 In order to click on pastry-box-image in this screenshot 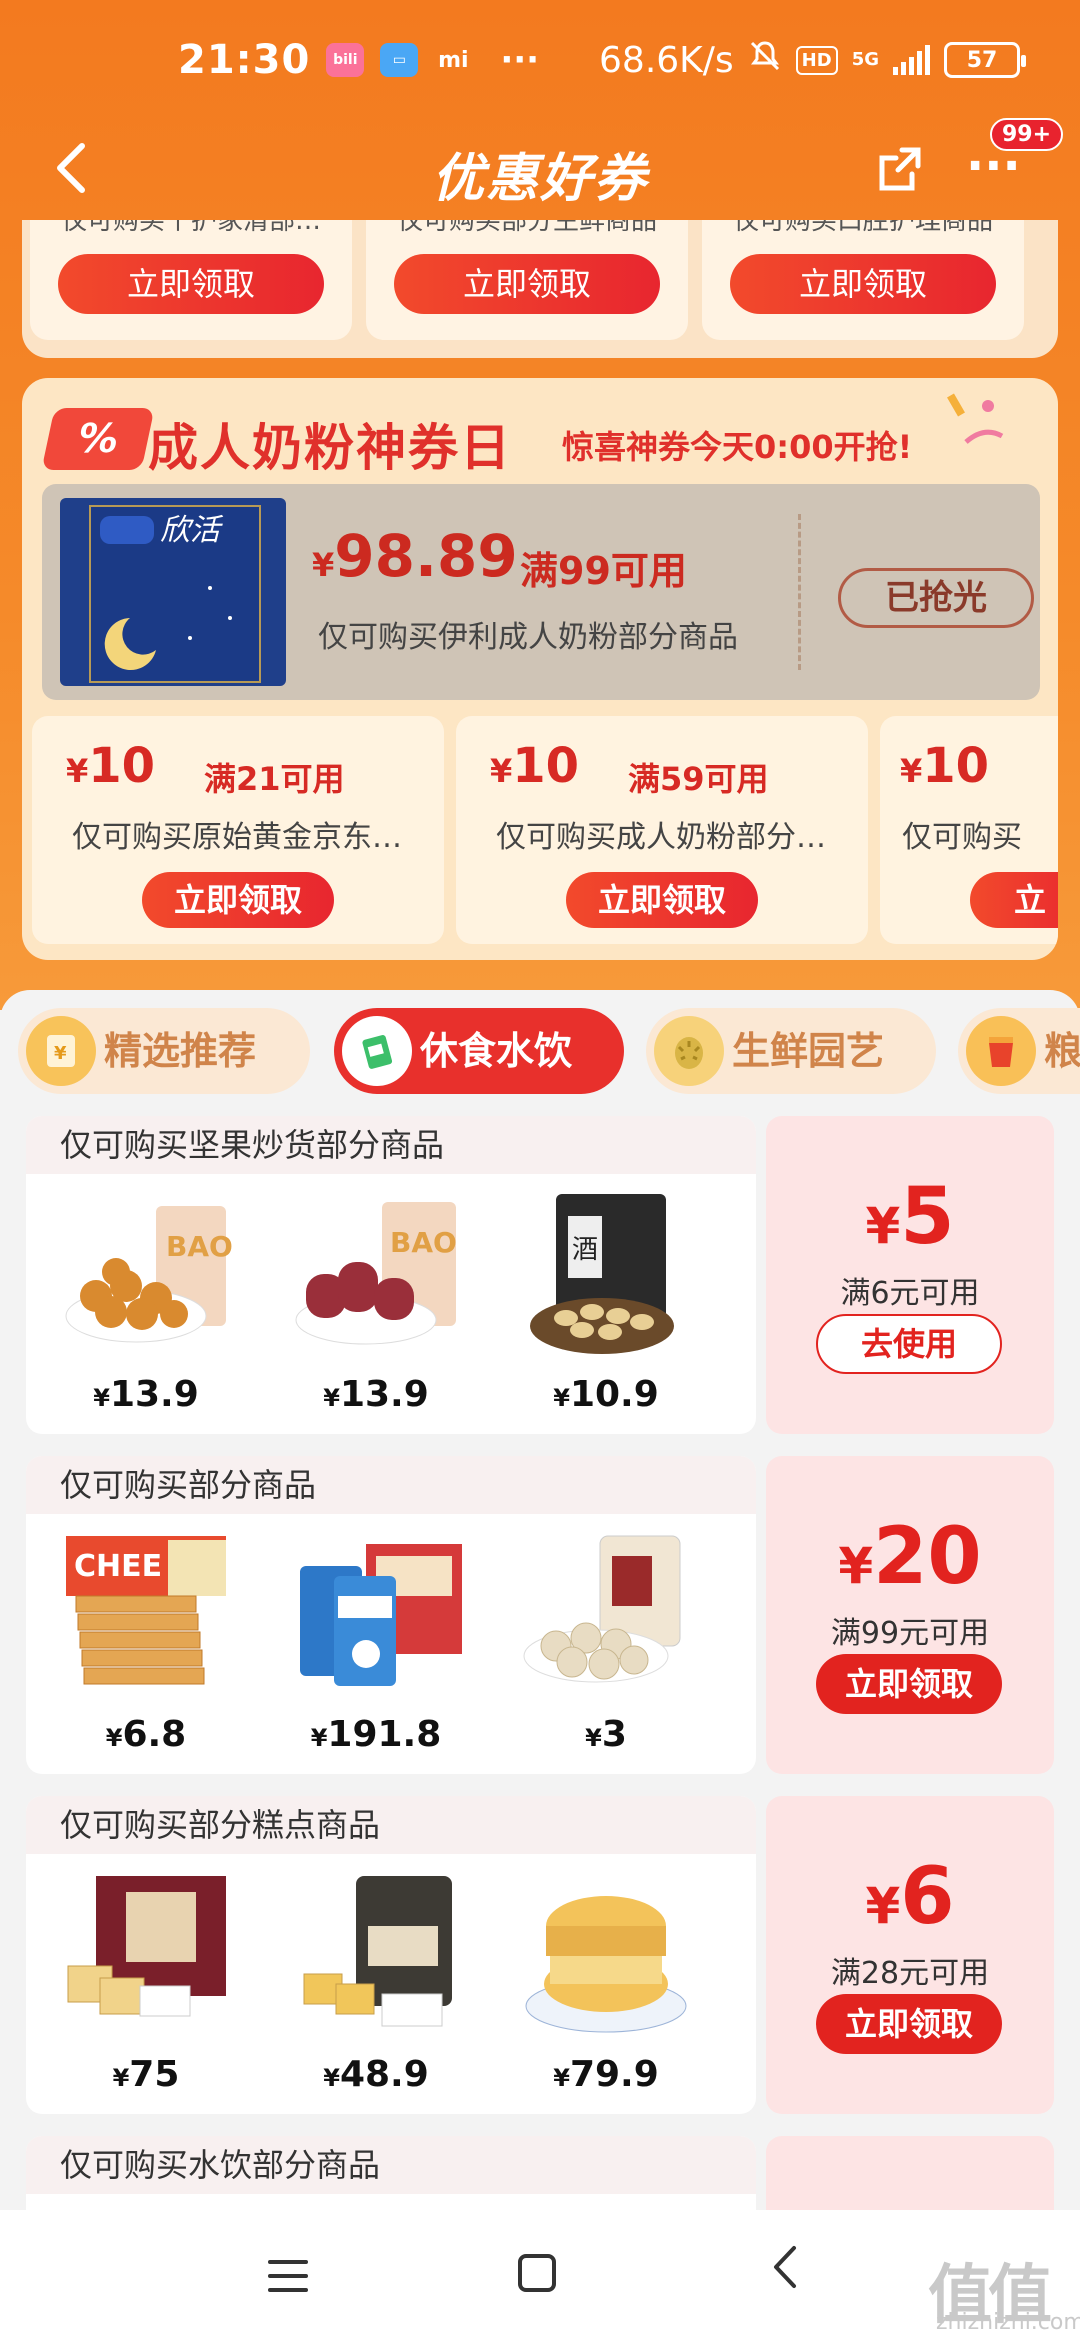, I will do `click(146, 1946)`.